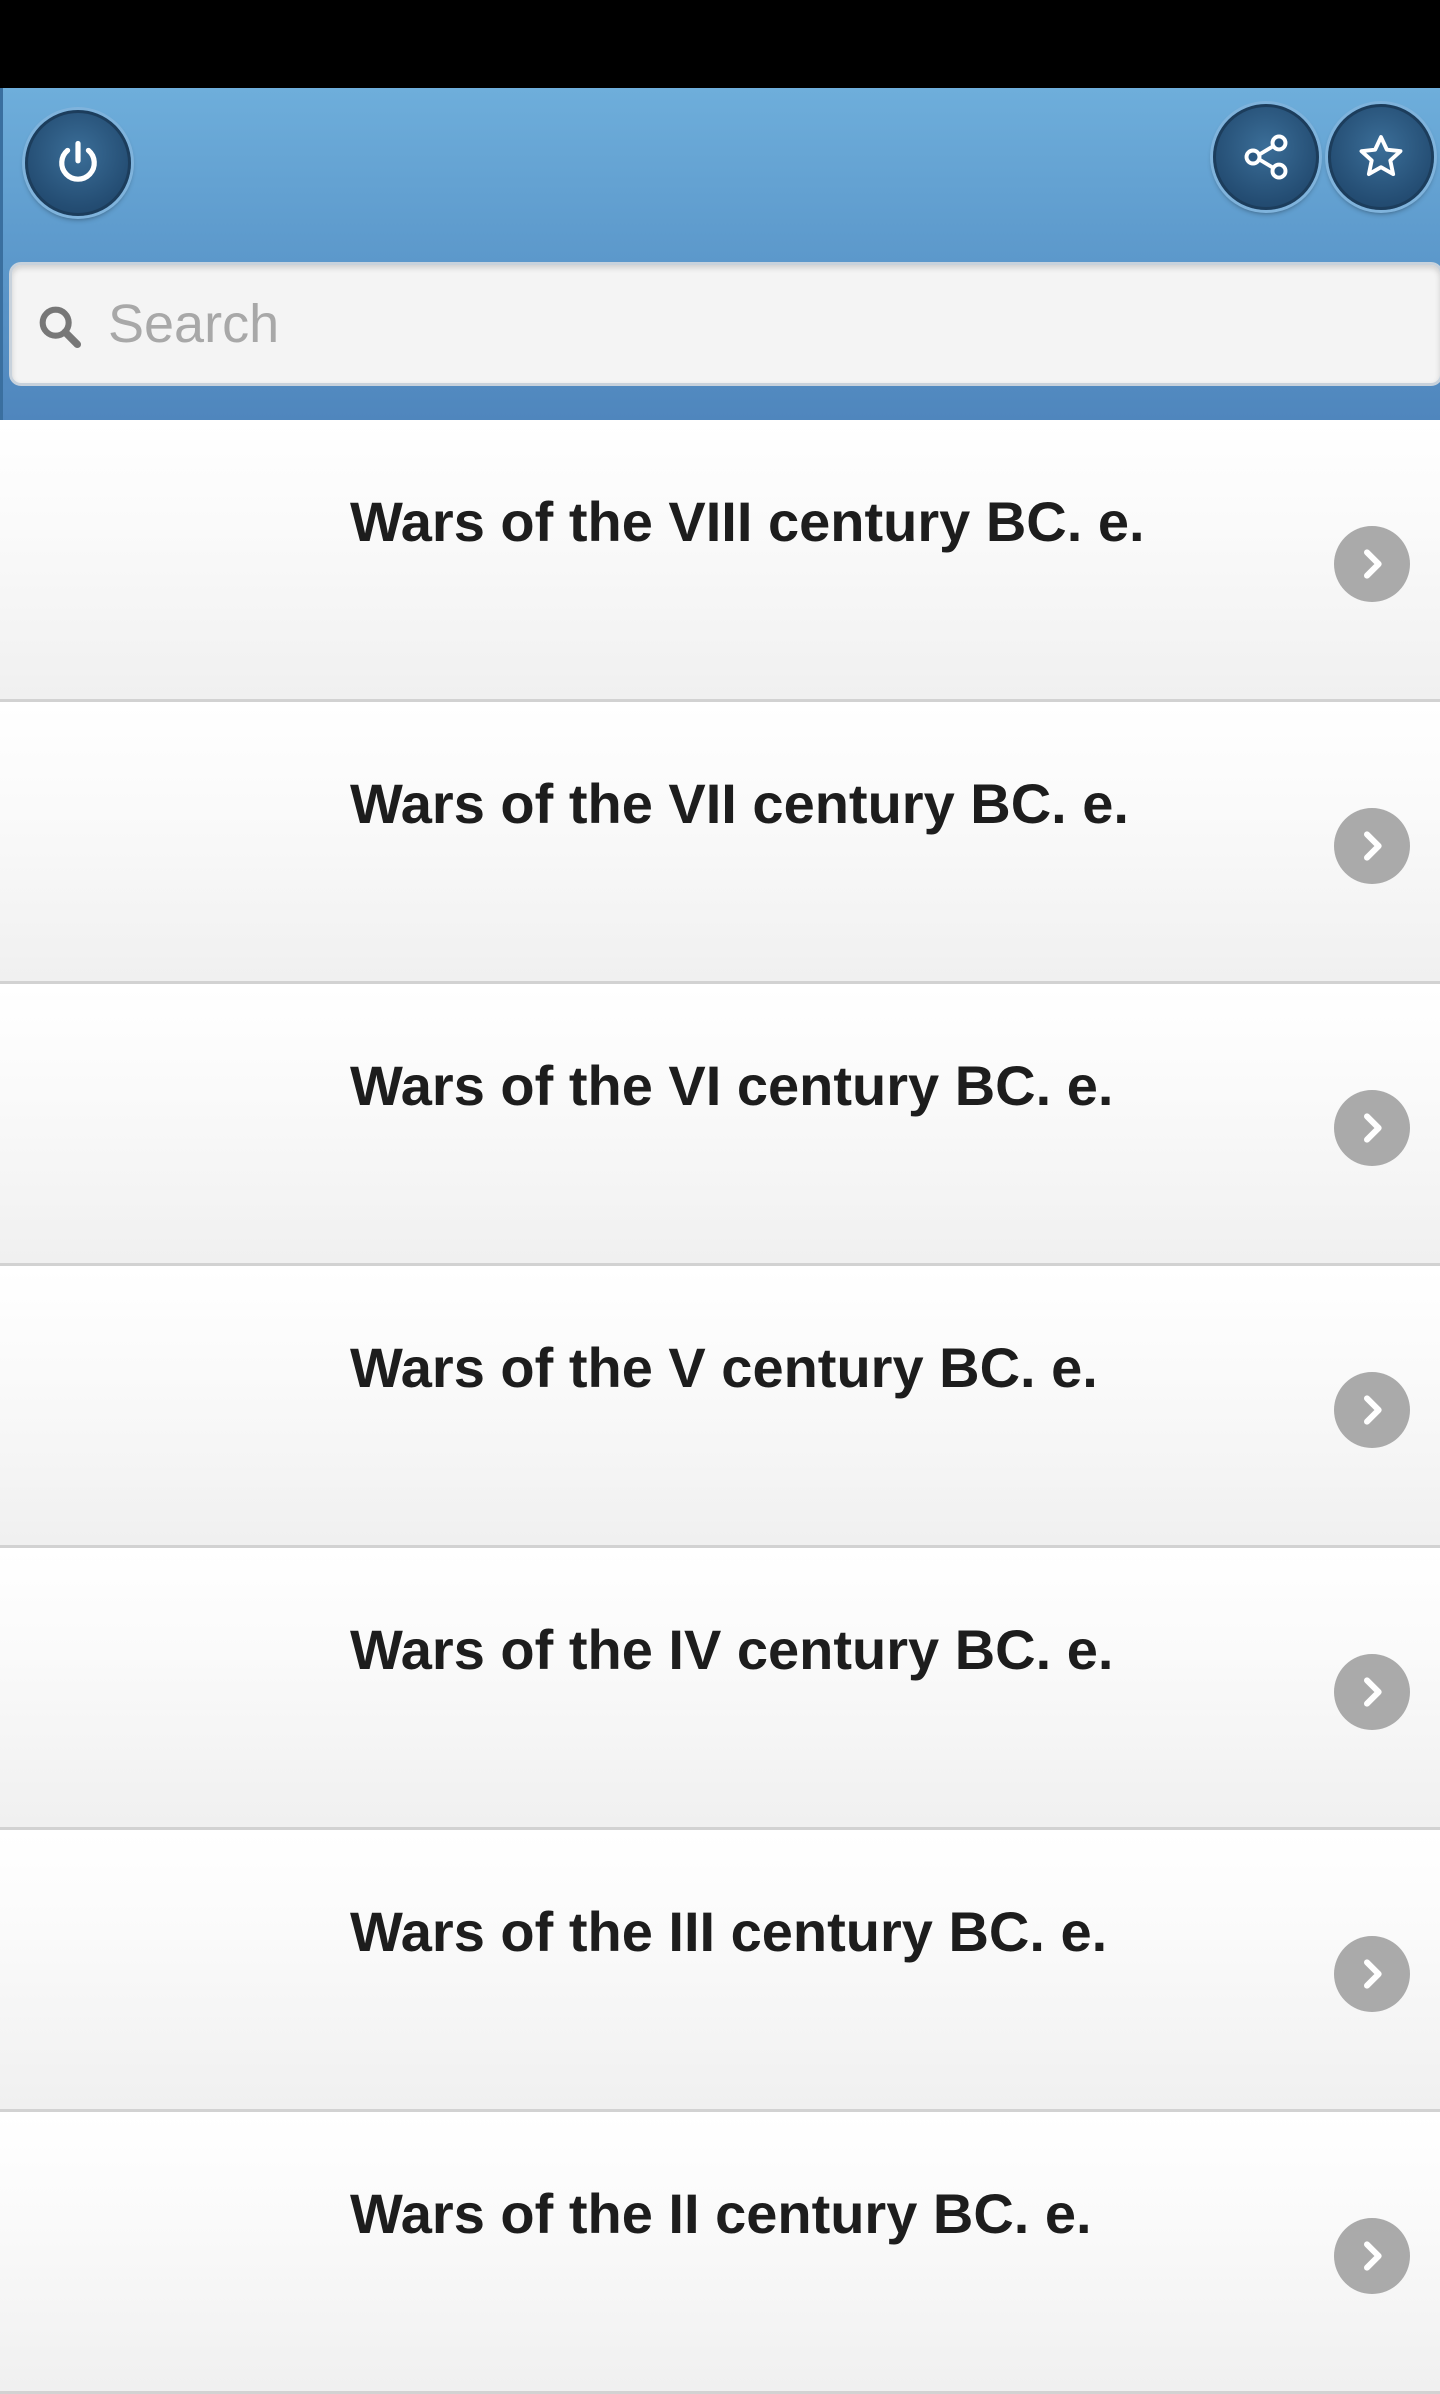 This screenshot has height=2394, width=1440. I want to click on power-icon, so click(78, 161).